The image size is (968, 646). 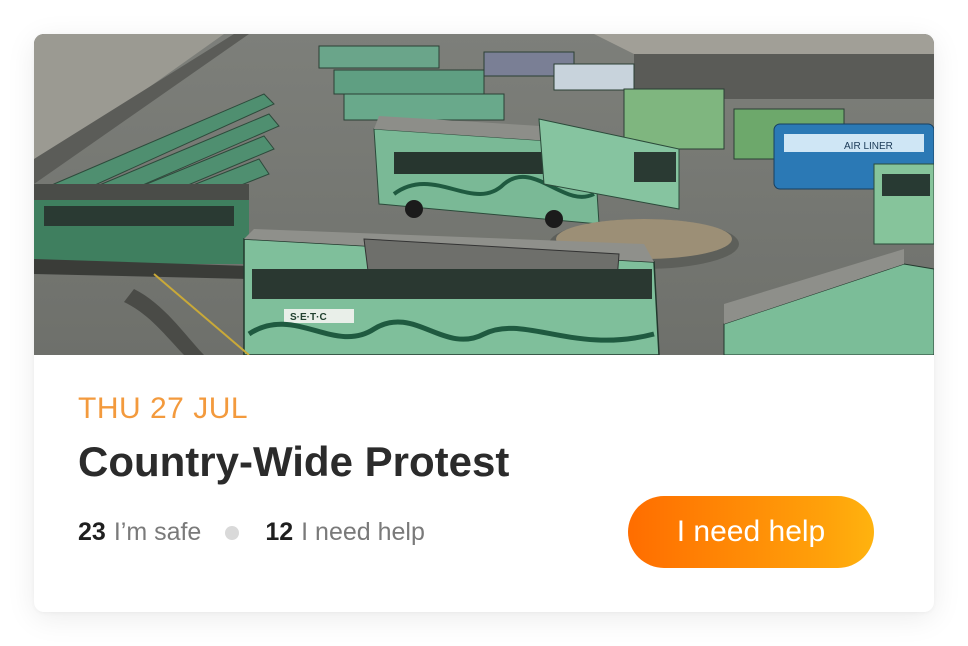 I want to click on event-date: THU 27 JUL, so click(x=163, y=408).